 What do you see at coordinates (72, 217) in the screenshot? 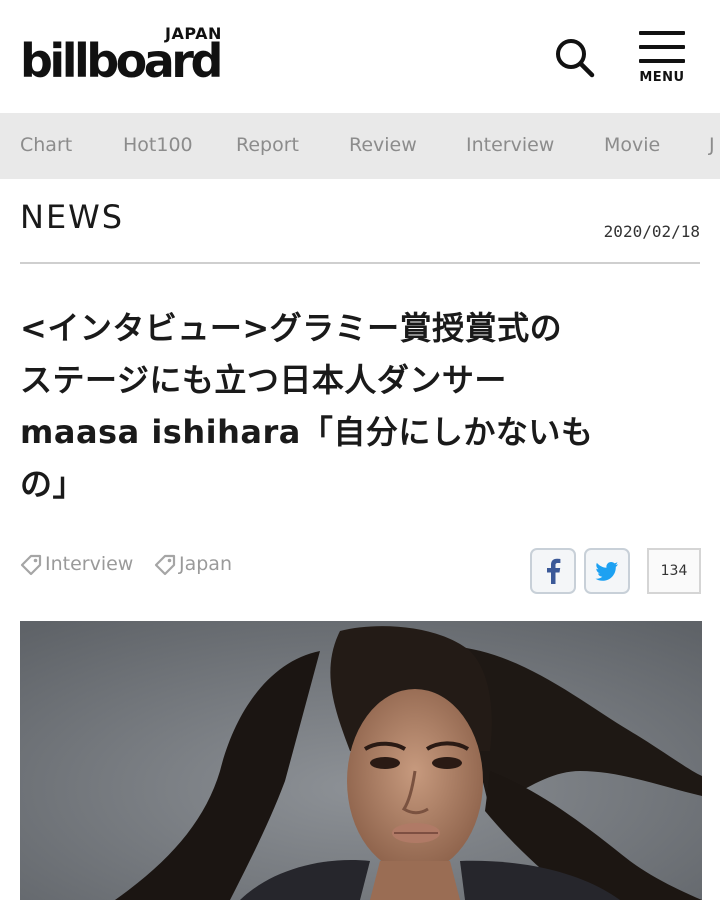
I see `section-title: NEWS` at bounding box center [72, 217].